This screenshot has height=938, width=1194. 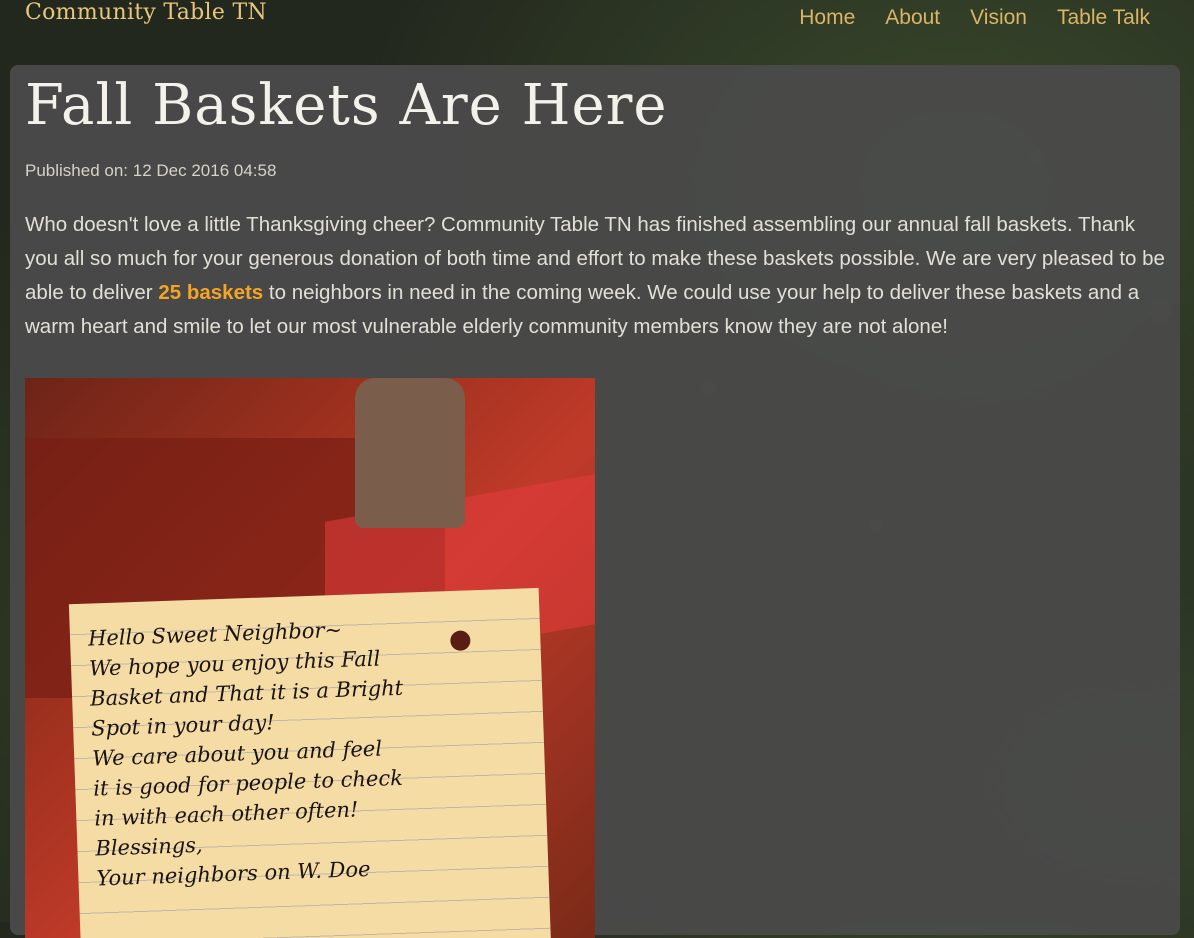 I want to click on post-published-date: Published on: 12 Dec 2016 04:58, so click(x=151, y=170).